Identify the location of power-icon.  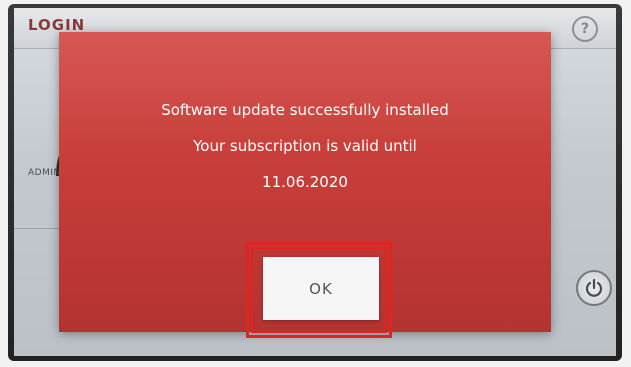
(594, 288).